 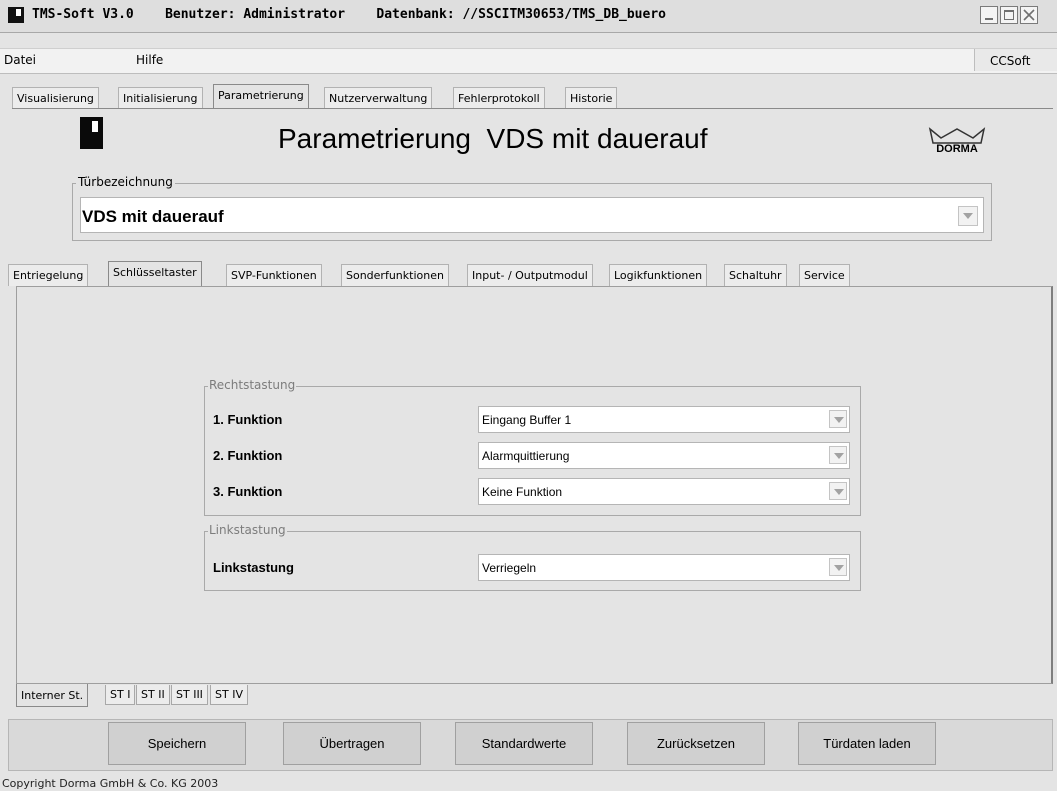 I want to click on page-title: Parametrierung VDS mit dauerauf, so click(x=493, y=138).